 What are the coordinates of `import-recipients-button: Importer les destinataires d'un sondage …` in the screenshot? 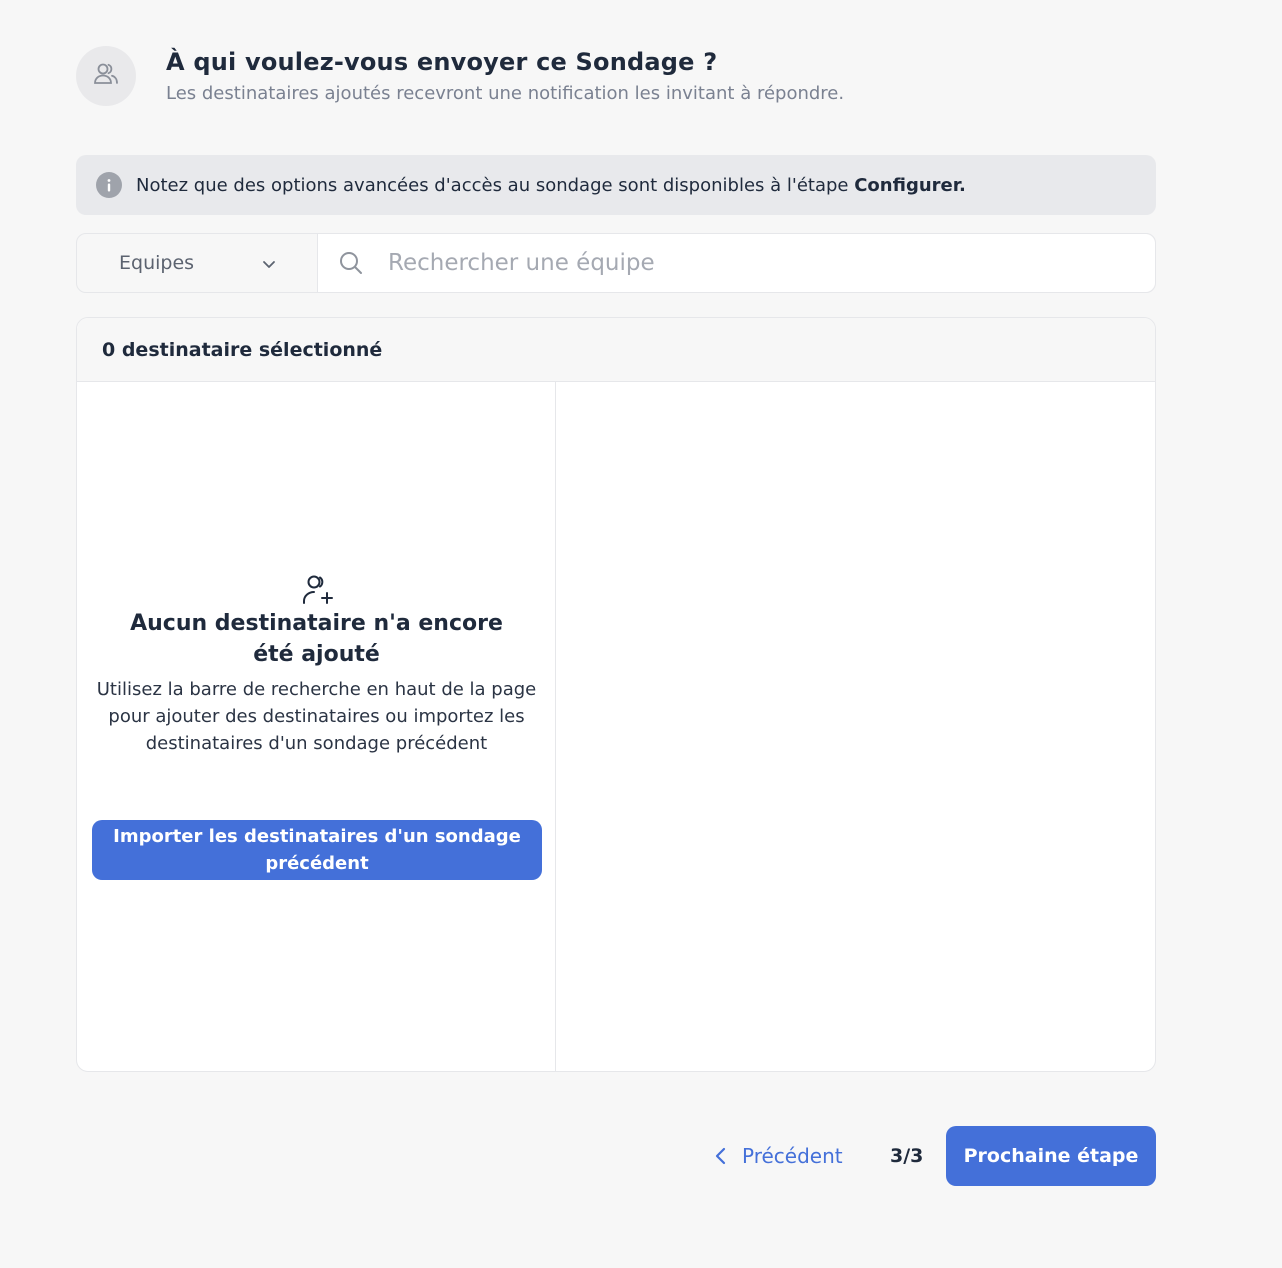 It's located at (317, 850).